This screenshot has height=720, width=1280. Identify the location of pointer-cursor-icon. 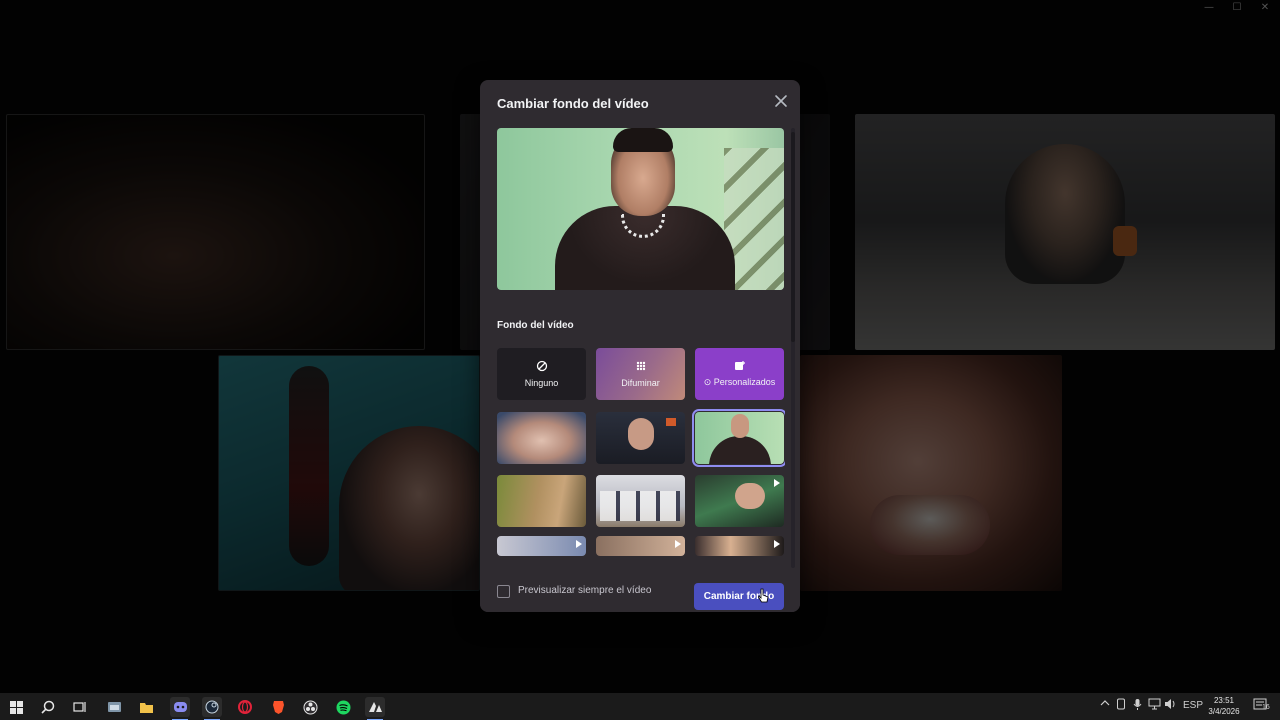
(763, 595).